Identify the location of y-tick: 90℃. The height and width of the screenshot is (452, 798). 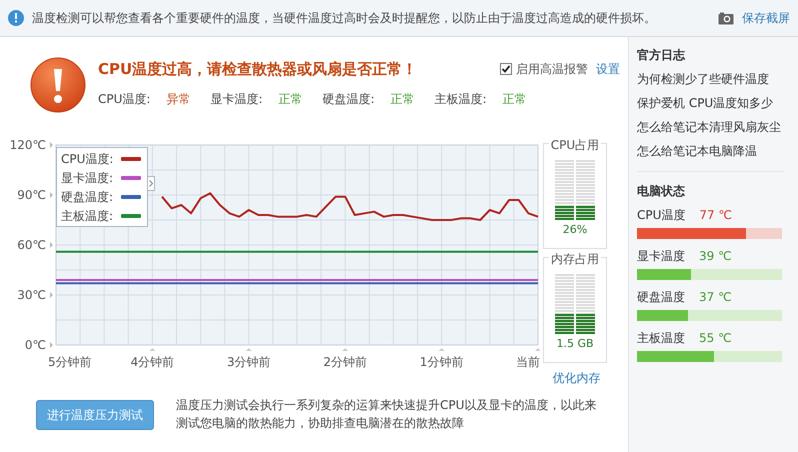
(35, 195).